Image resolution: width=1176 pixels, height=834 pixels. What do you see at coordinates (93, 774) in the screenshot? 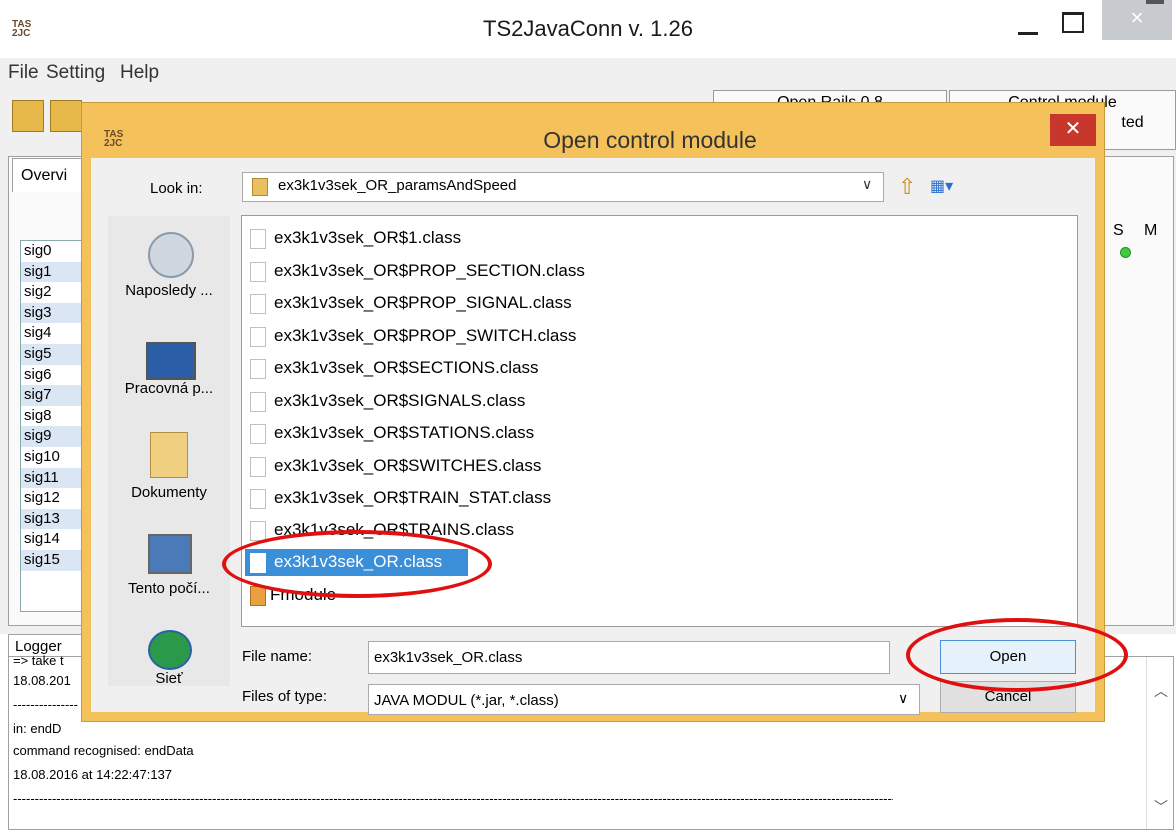
I see `log-line: 18.08.2016 at 14:22:47:137` at bounding box center [93, 774].